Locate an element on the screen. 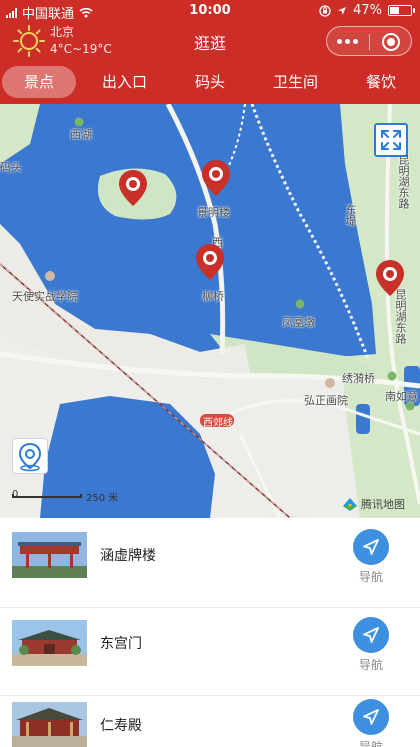 The width and height of the screenshot is (420, 747). status-right: 47% is located at coordinates (367, 10).